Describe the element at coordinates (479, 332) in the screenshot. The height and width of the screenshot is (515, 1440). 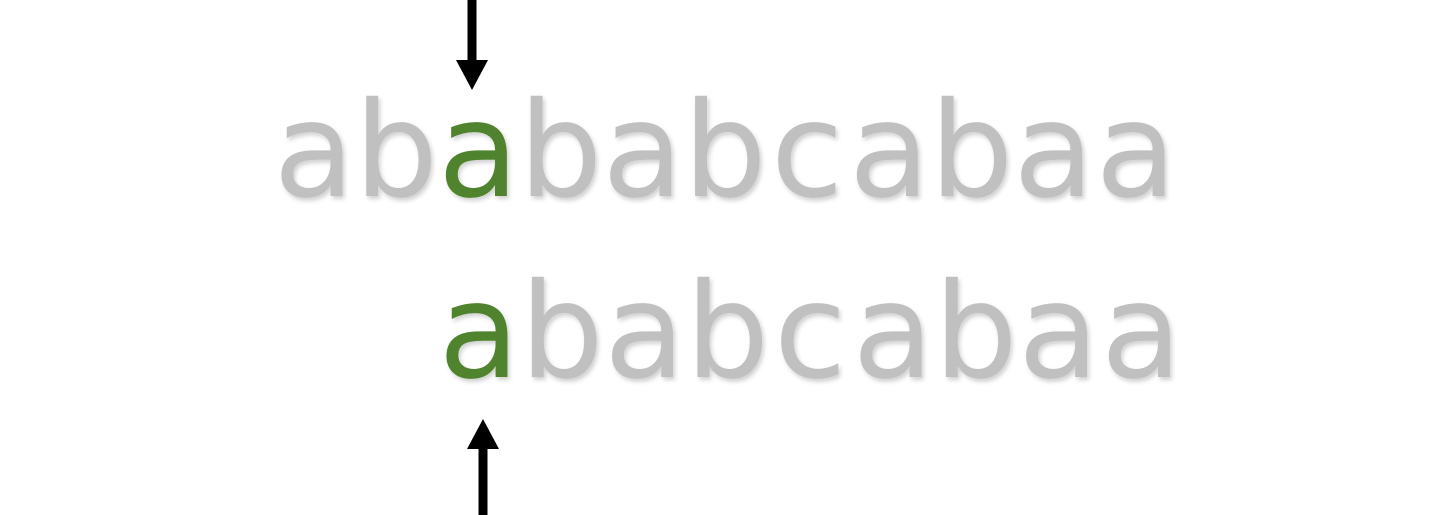
I see `pattern-char-highlighted: a` at that location.